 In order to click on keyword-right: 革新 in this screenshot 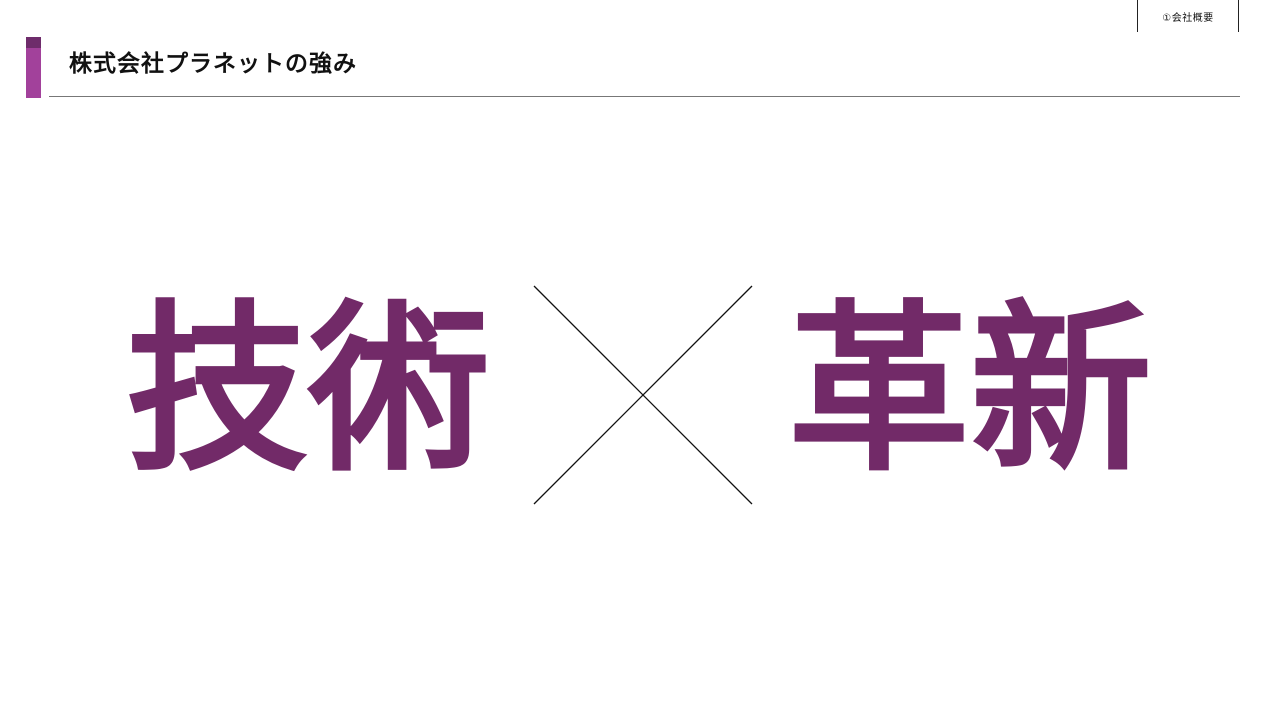, I will do `click(970, 390)`.